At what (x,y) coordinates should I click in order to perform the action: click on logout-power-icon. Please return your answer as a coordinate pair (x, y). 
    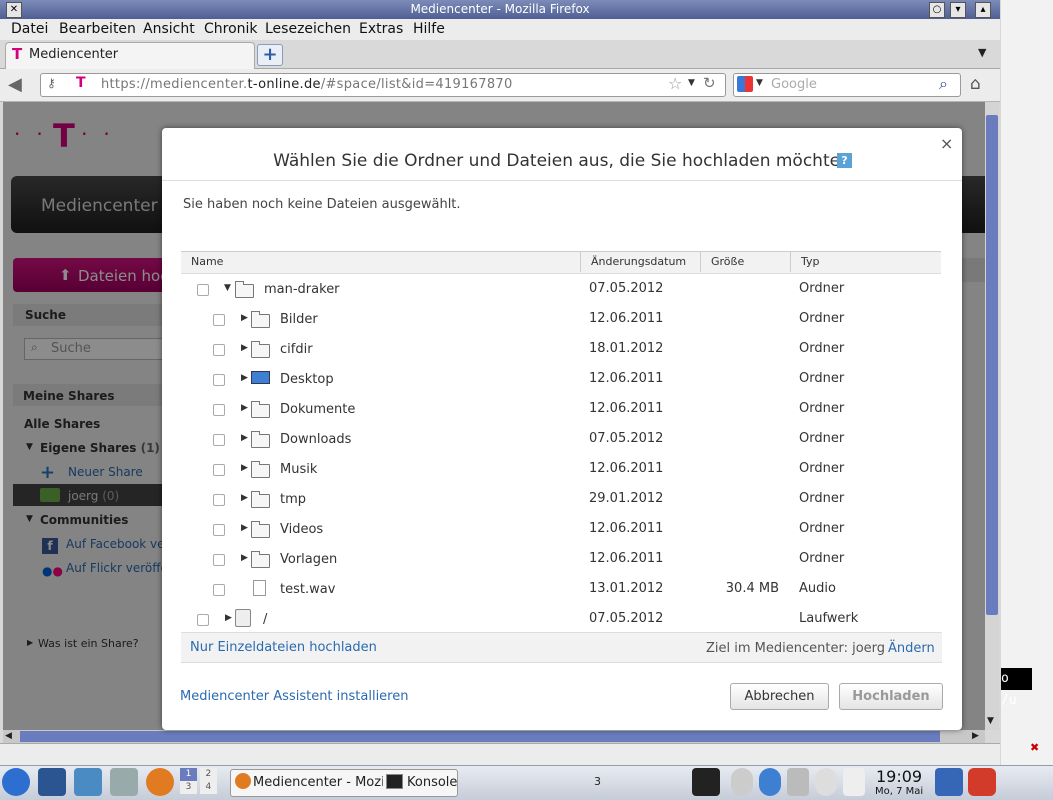
    Looking at the image, I should click on (982, 782).